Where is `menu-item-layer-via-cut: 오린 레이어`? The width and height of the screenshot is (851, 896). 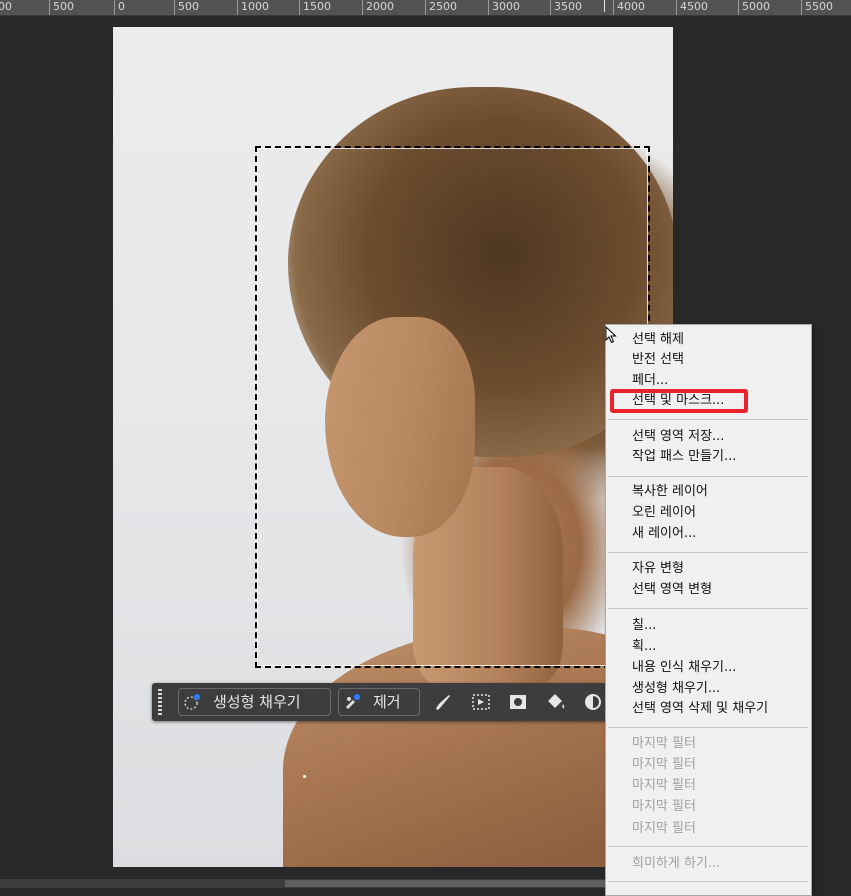 menu-item-layer-via-cut: 오린 레이어 is located at coordinates (664, 512).